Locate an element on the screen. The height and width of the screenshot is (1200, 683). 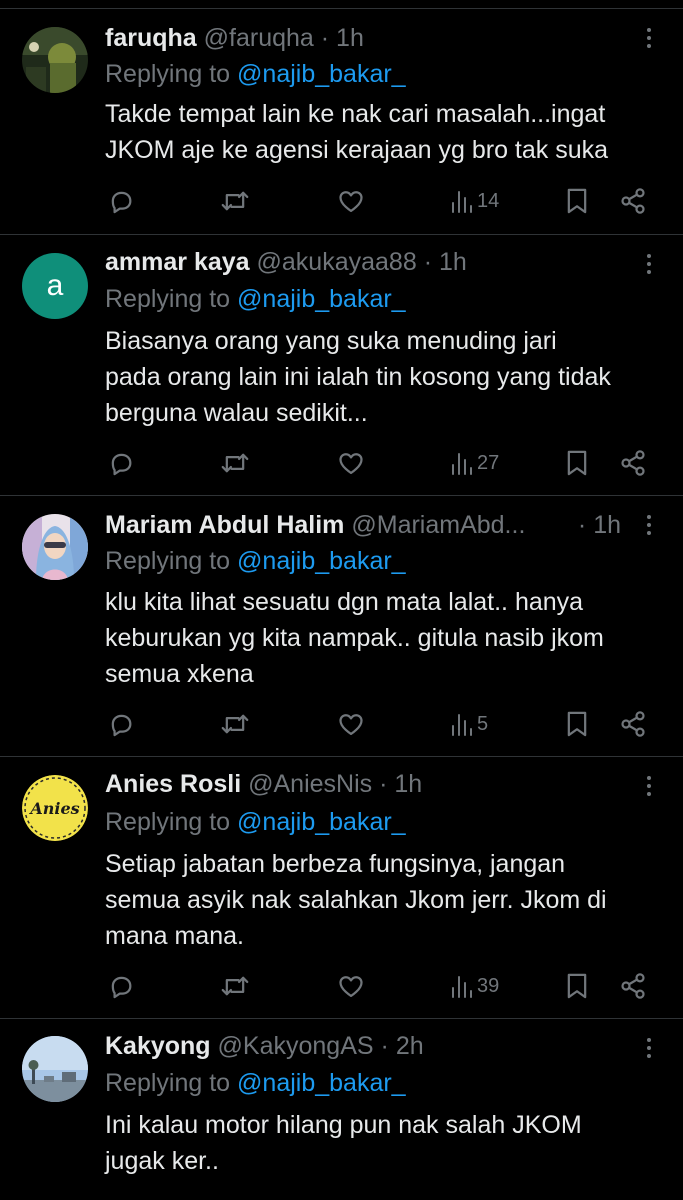
user-handle: @akukayaa88 is located at coordinates (337, 262).